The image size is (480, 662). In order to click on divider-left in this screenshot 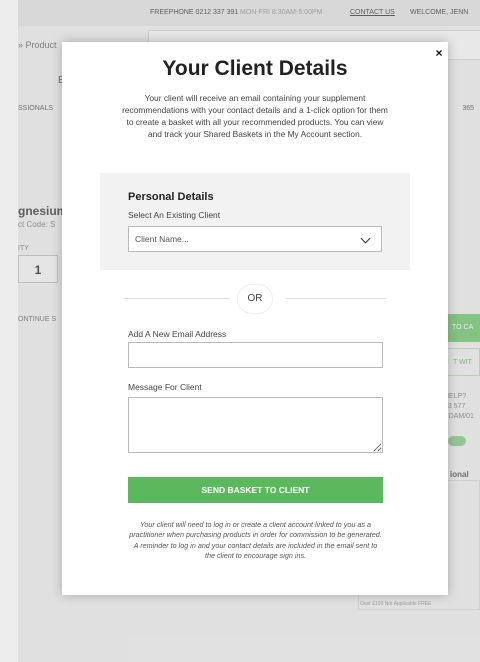, I will do `click(177, 298)`.